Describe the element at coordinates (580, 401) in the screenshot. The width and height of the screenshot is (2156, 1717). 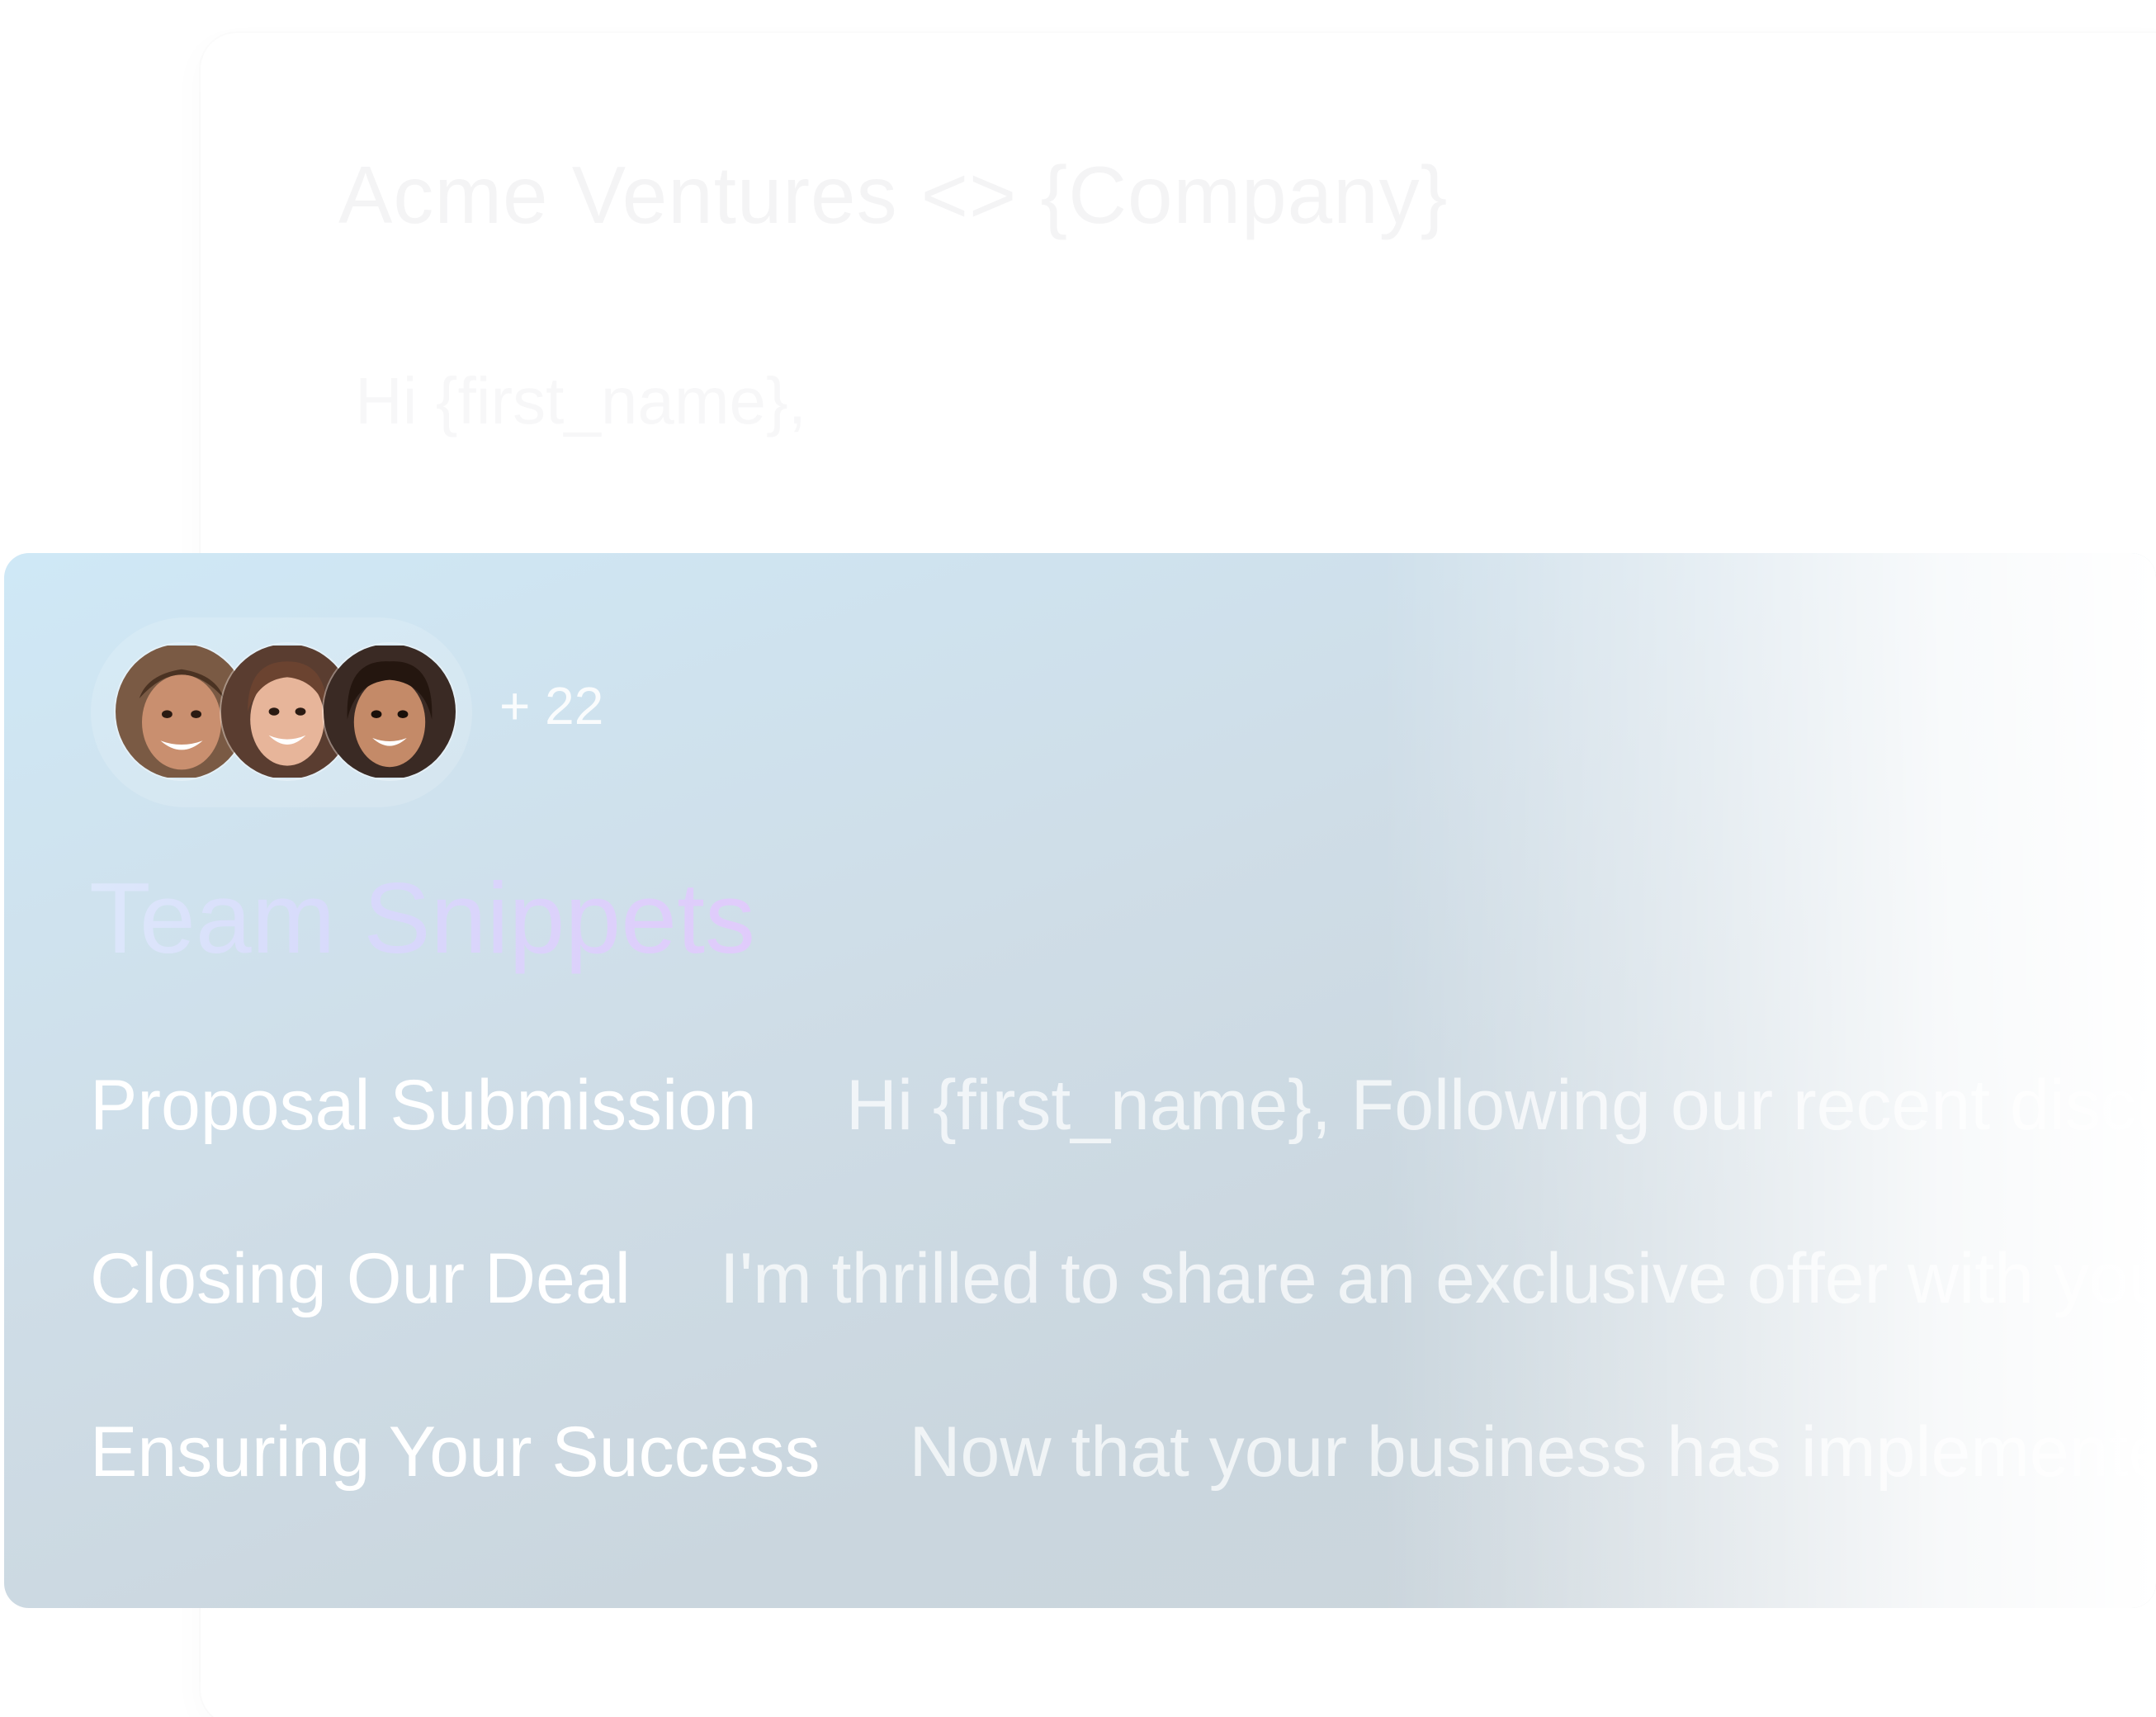
I see `email-preview-line: Hi {first_name},` at that location.